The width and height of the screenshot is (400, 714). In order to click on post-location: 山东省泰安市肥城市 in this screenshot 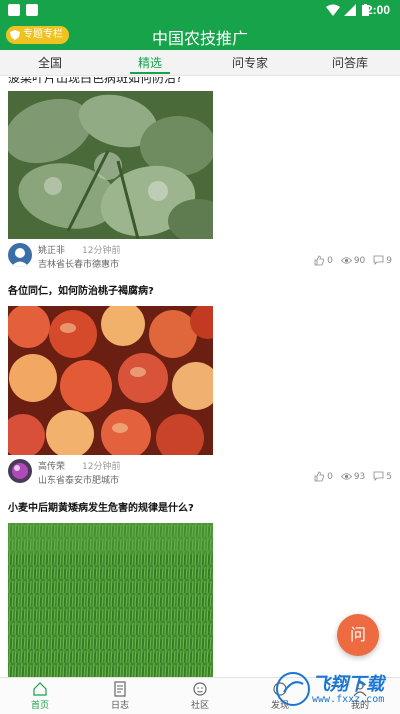, I will do `click(79, 481)`.